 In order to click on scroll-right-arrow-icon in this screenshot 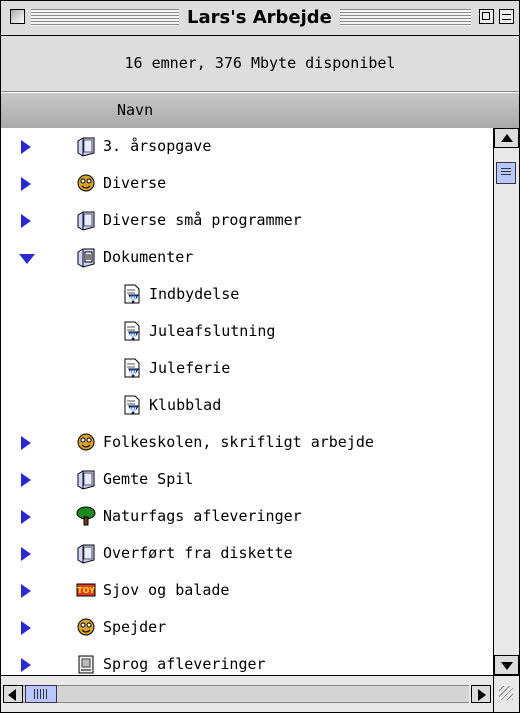, I will do `click(482, 695)`.